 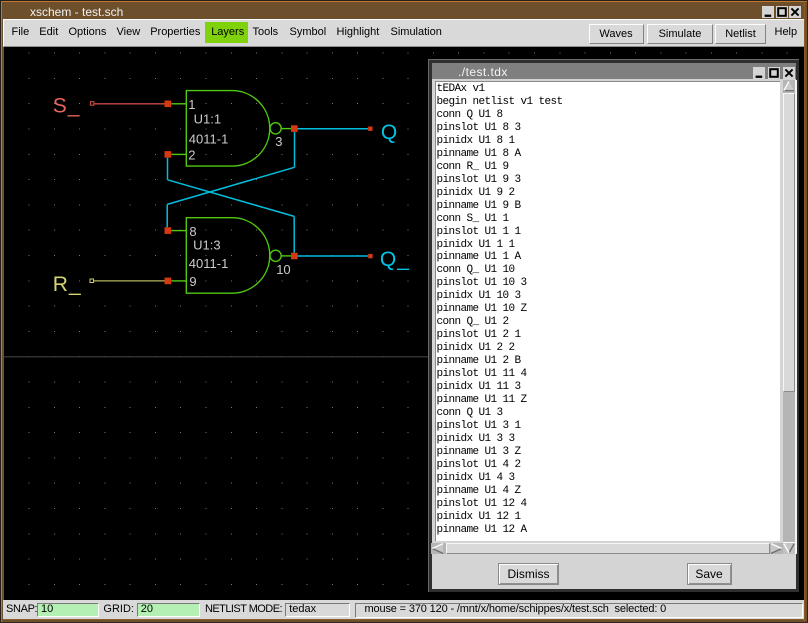 I want to click on svg-text: Q_, so click(x=395, y=259).